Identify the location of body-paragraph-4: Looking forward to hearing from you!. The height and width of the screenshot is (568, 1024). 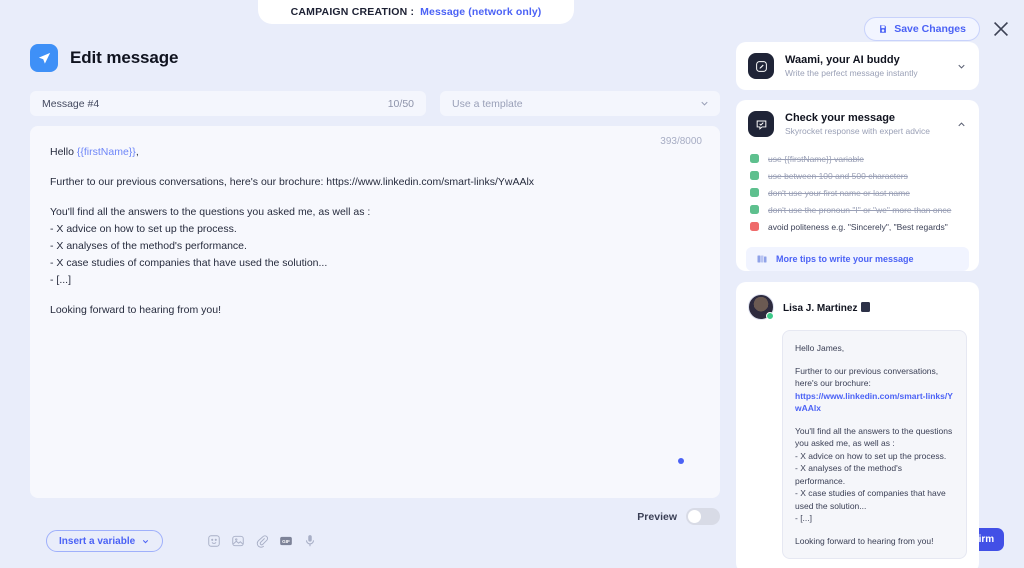
(136, 310).